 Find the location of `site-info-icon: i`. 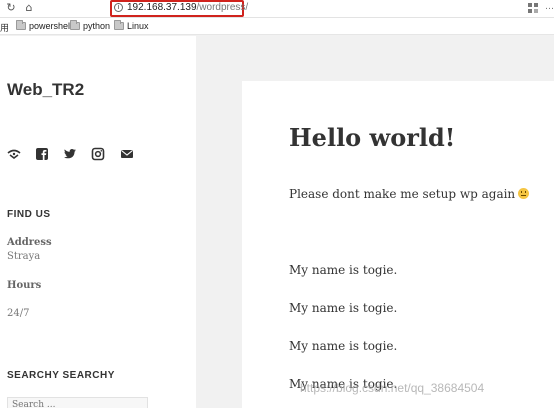

site-info-icon: i is located at coordinates (118, 7).